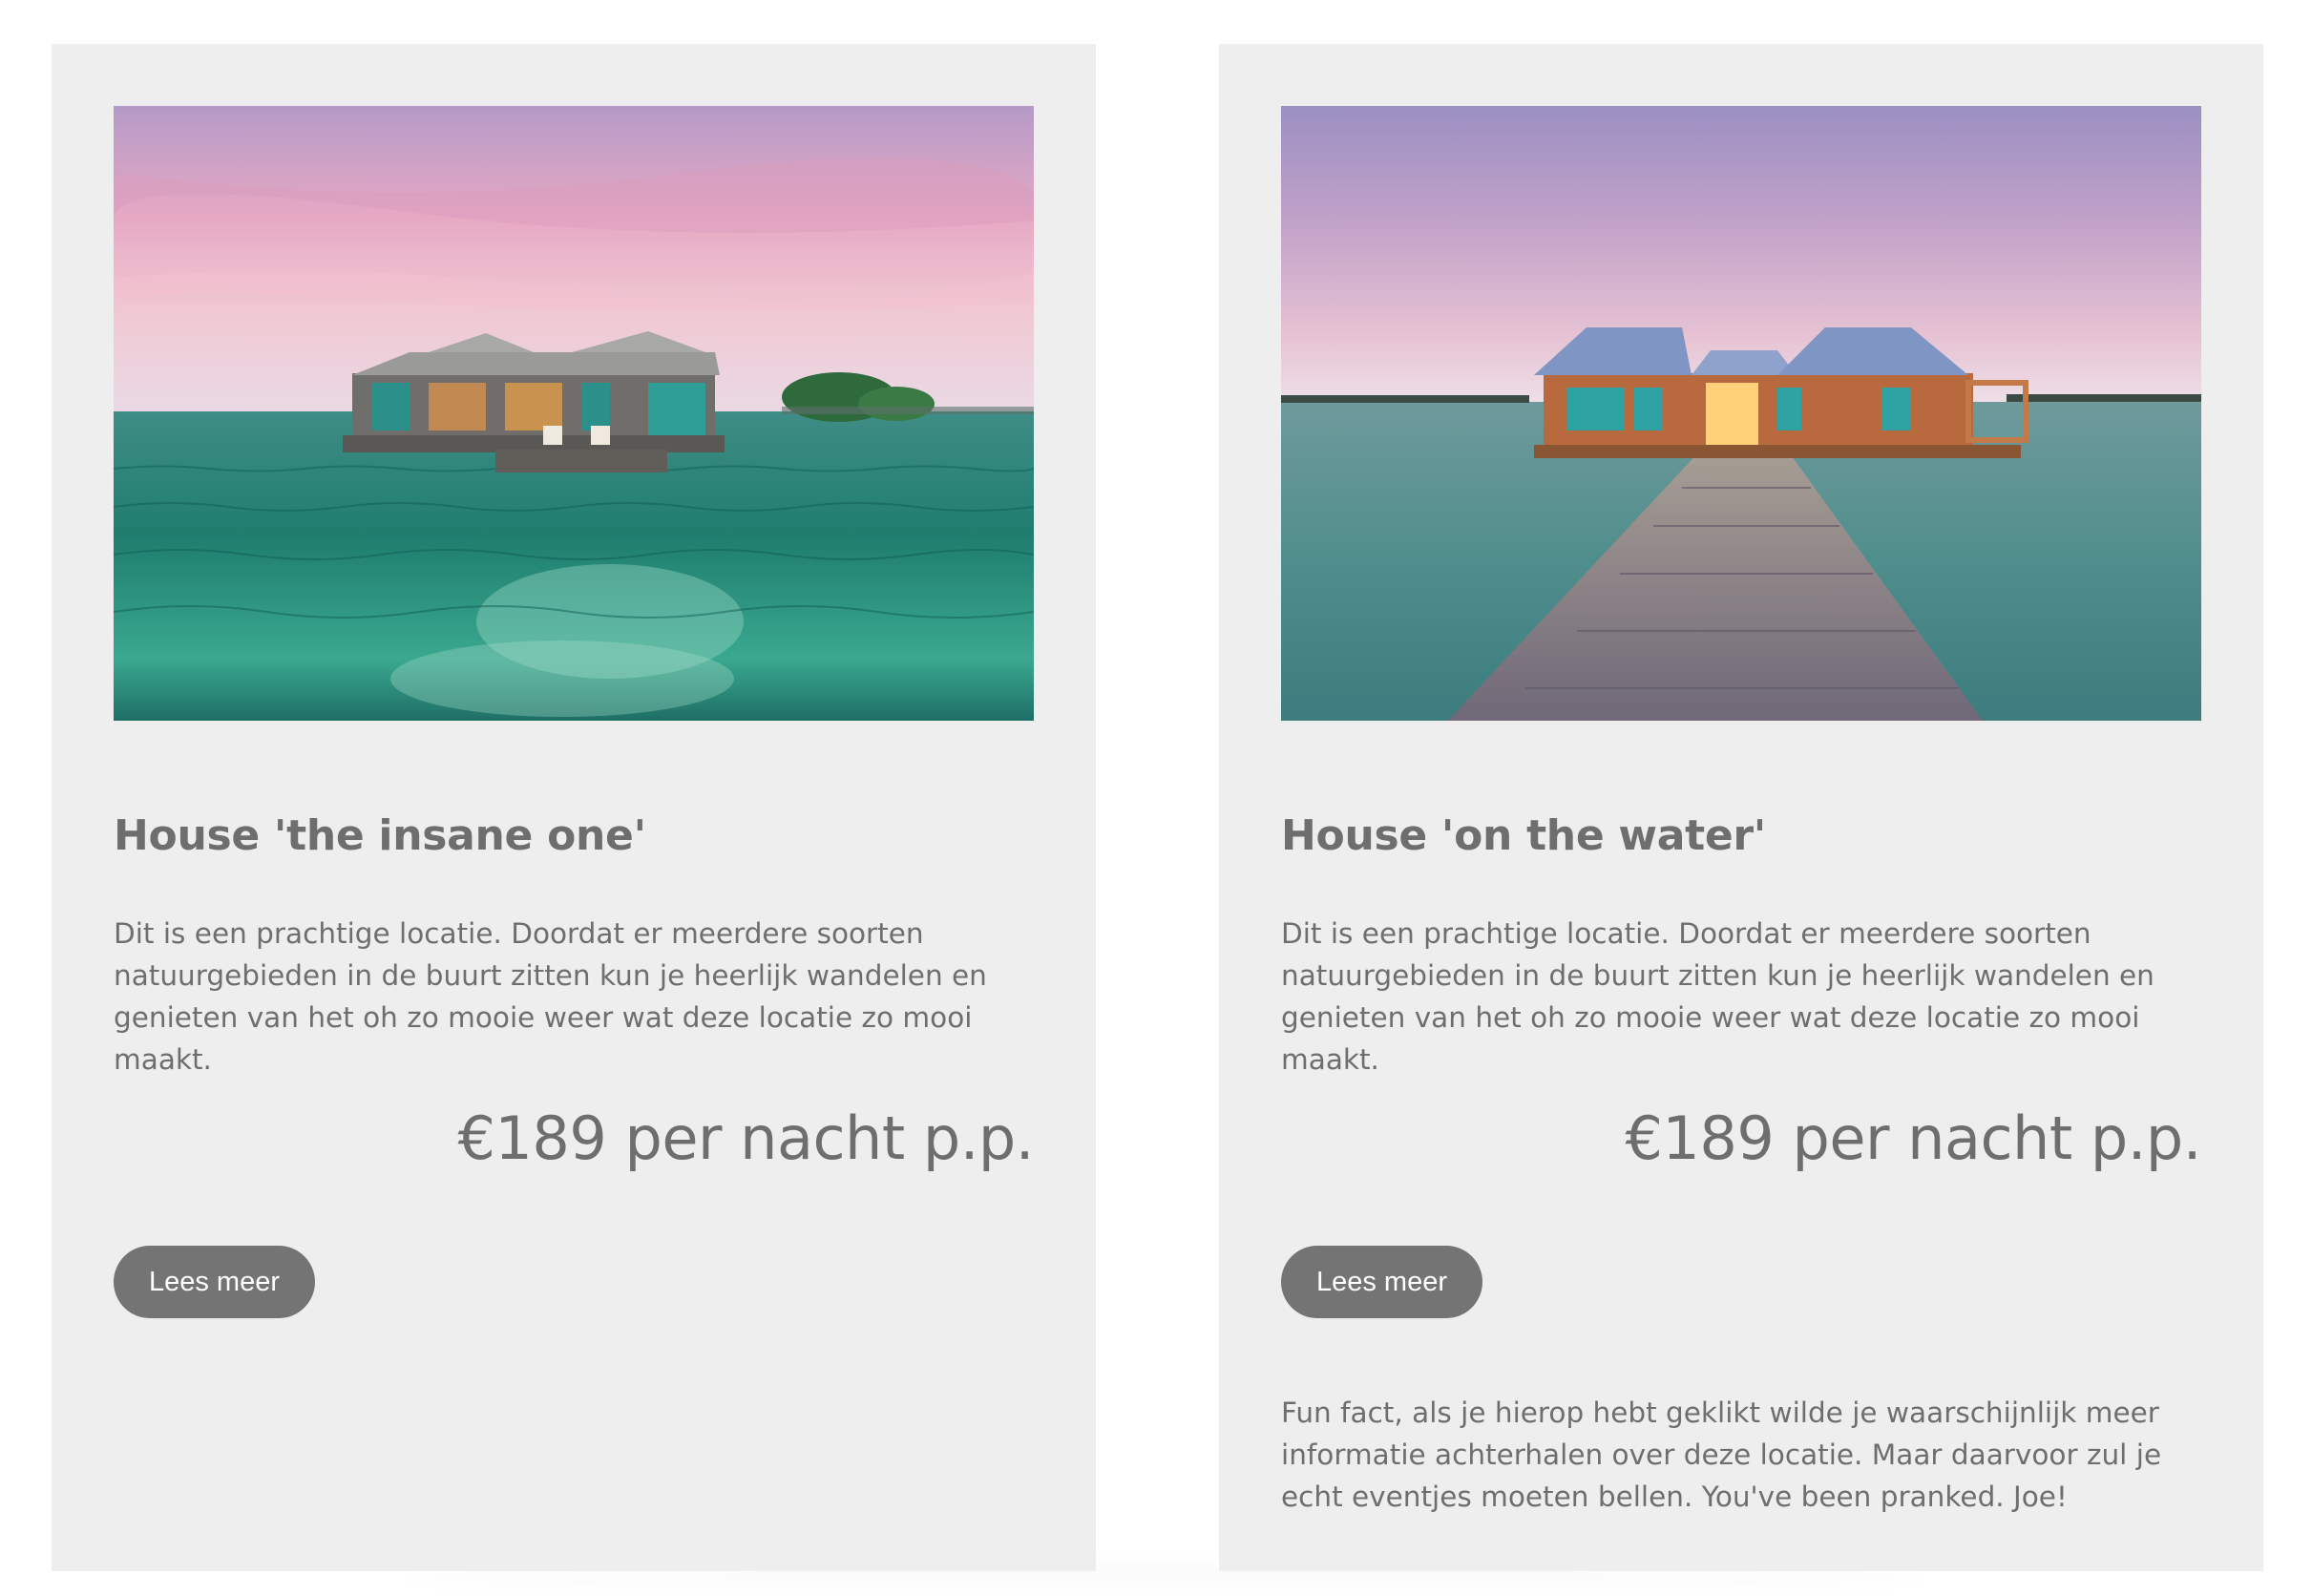 The image size is (2312, 1596). I want to click on house-title: House 'the insane one', so click(380, 836).